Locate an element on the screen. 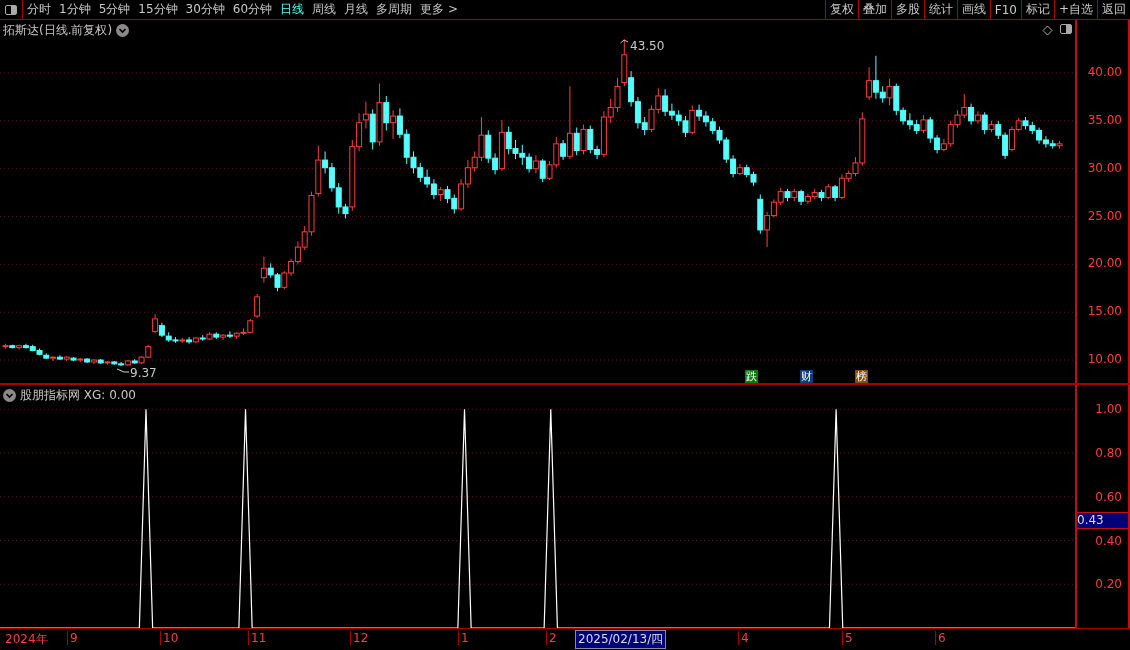 This screenshot has width=1130, height=650. period-tab: 周线 is located at coordinates (324, 9).